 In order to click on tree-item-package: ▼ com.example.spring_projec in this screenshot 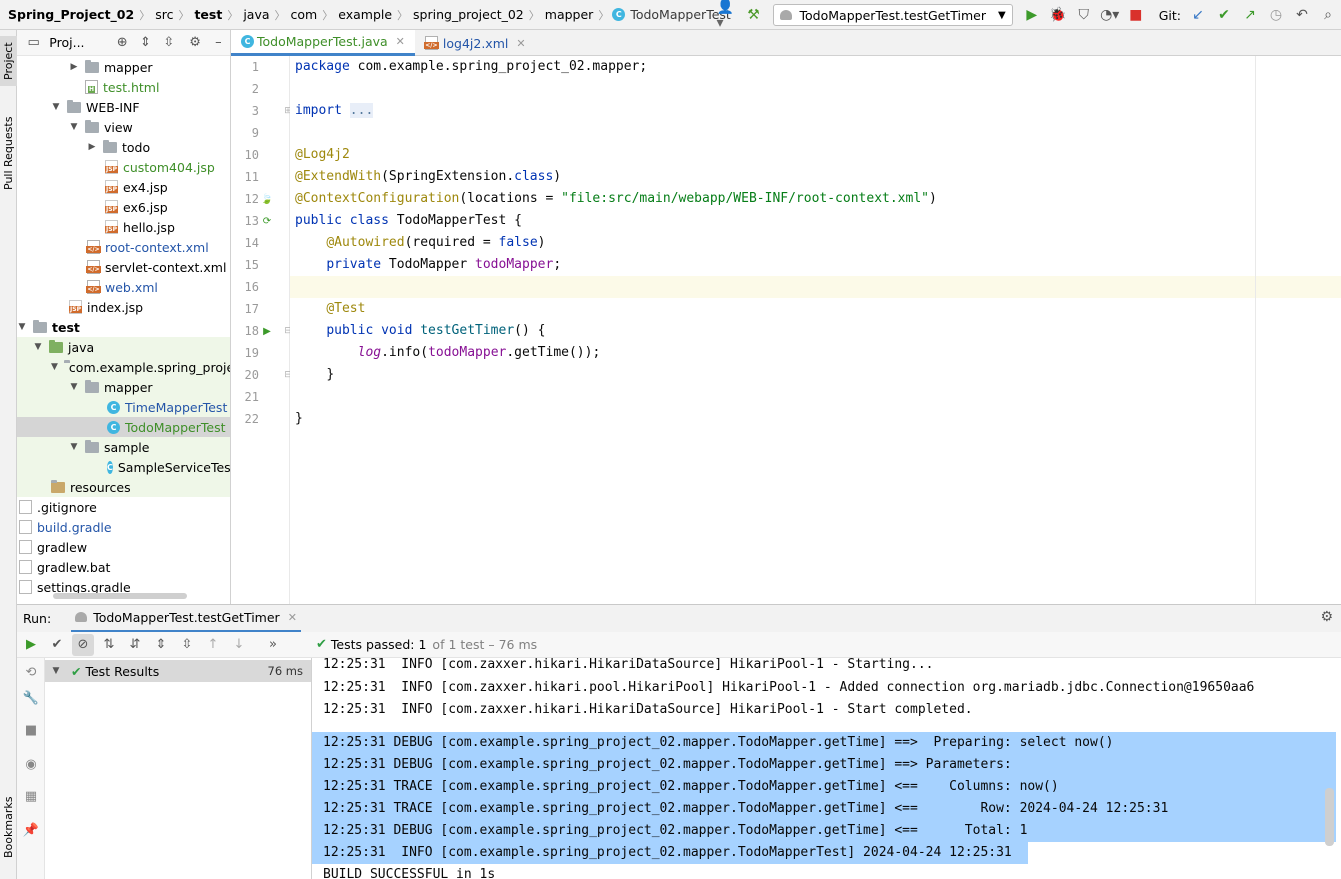, I will do `click(123, 367)`.